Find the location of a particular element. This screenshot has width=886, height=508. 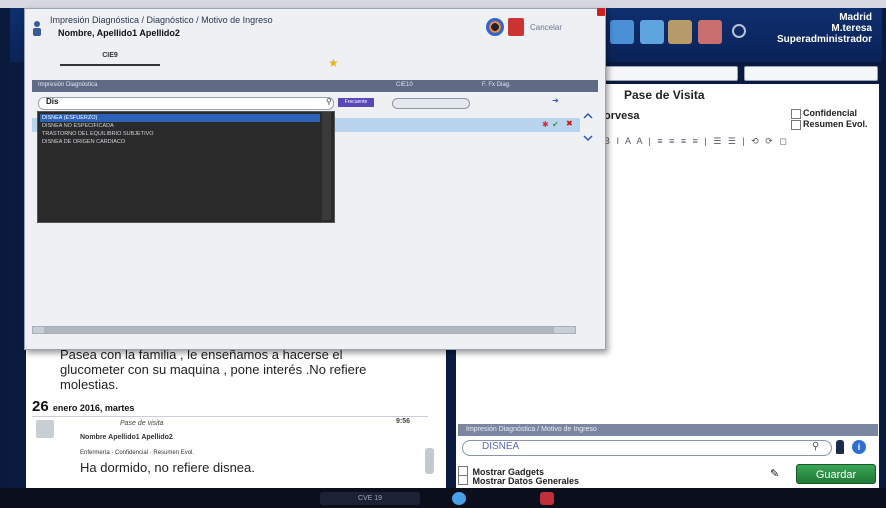

taskbar-item-label: CVE 19 is located at coordinates (370, 498).